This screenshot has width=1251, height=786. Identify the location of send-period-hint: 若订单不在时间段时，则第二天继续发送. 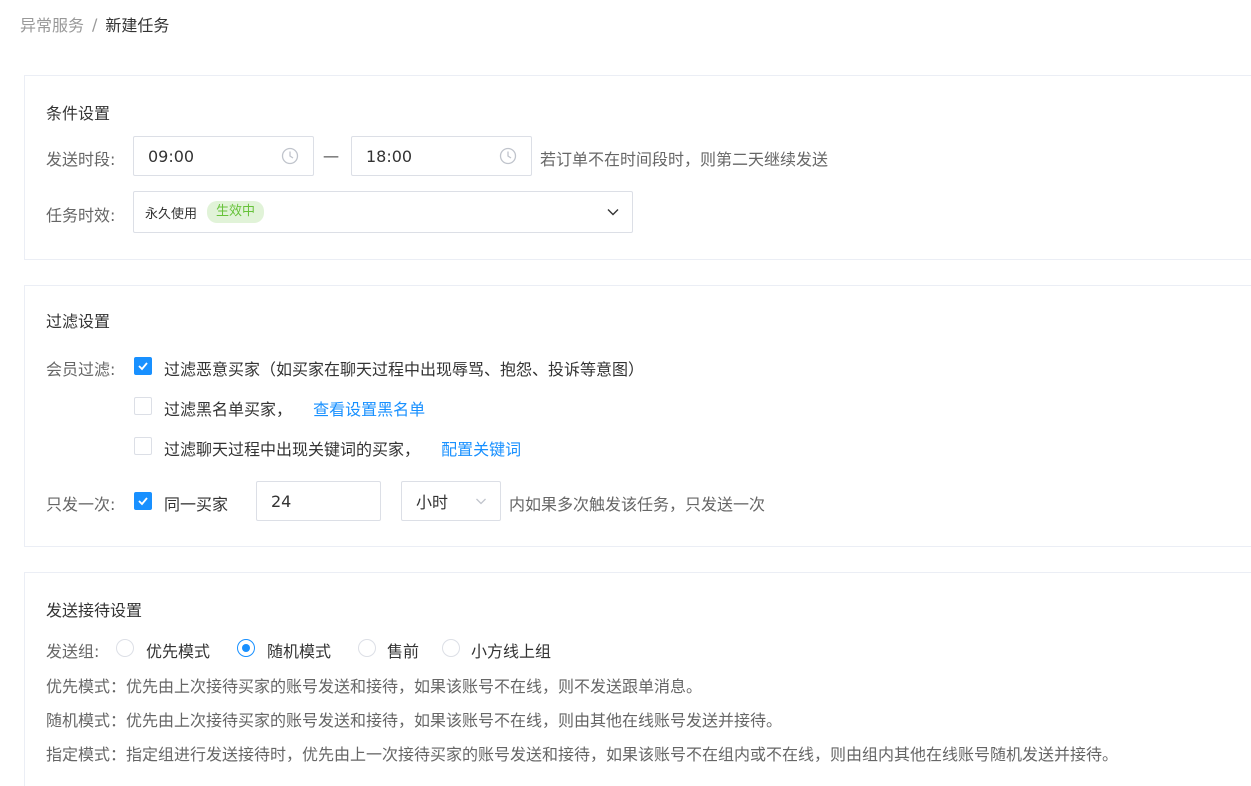
(684, 159).